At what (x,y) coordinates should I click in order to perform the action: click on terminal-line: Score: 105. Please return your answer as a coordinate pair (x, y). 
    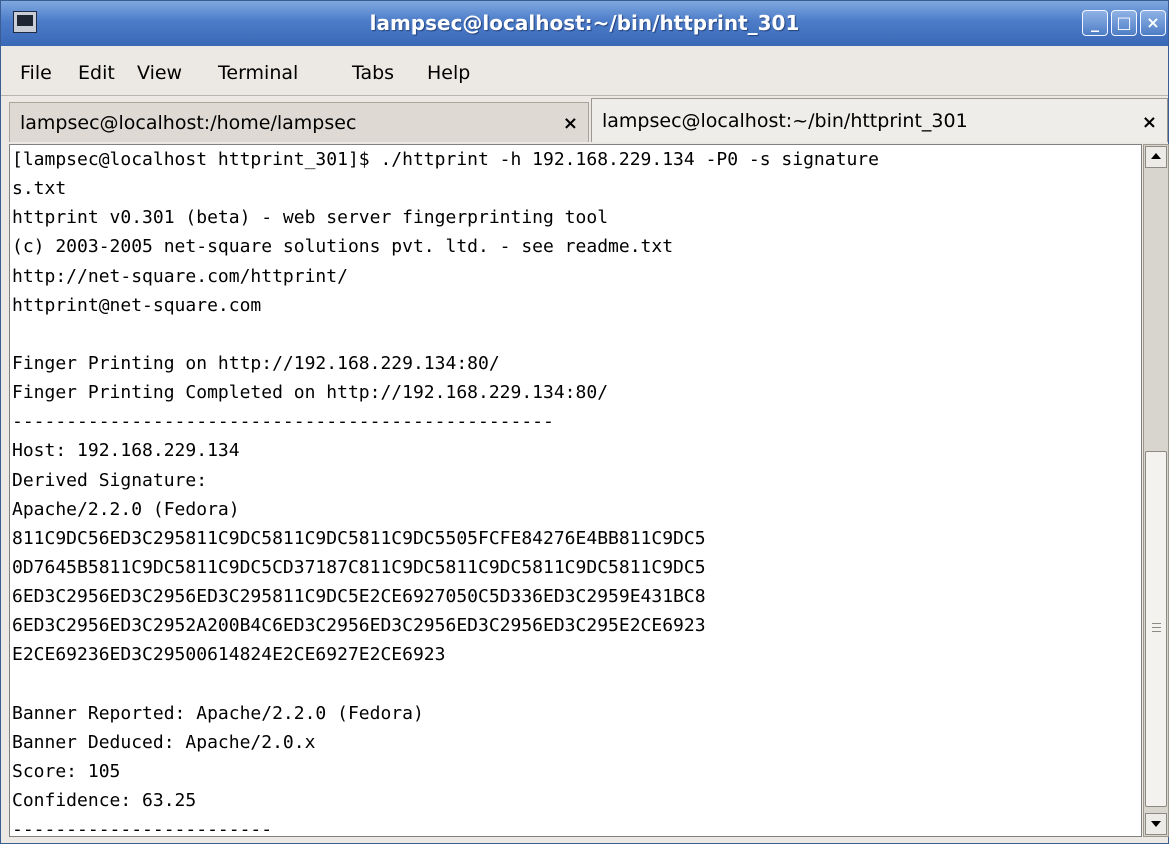
    Looking at the image, I should click on (66, 771).